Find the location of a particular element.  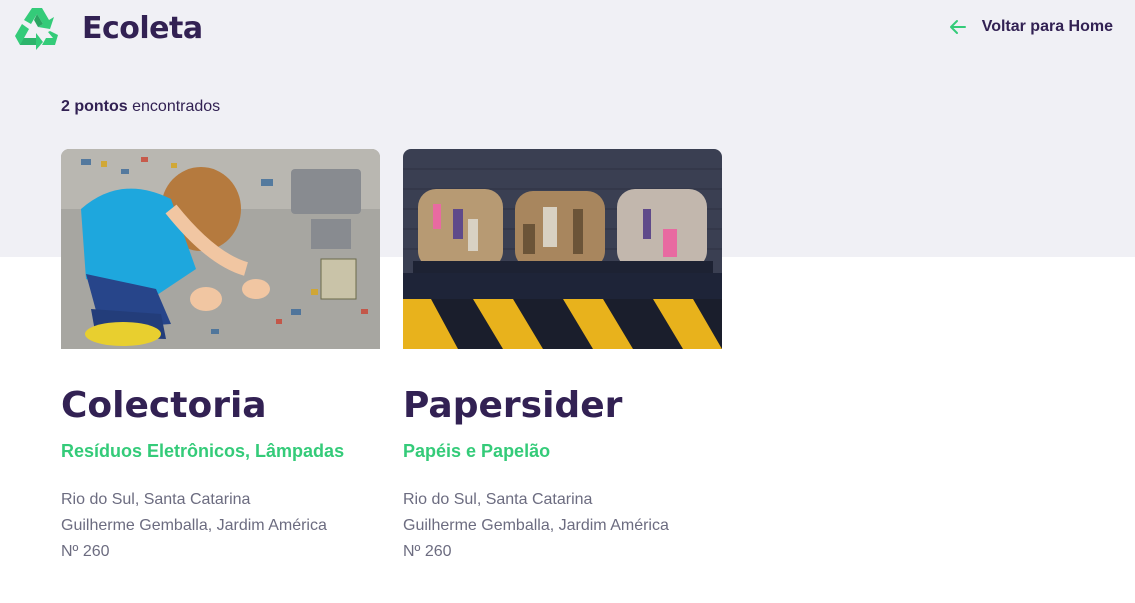

header: Ecoleta Voltar para Home is located at coordinates (567, 30).